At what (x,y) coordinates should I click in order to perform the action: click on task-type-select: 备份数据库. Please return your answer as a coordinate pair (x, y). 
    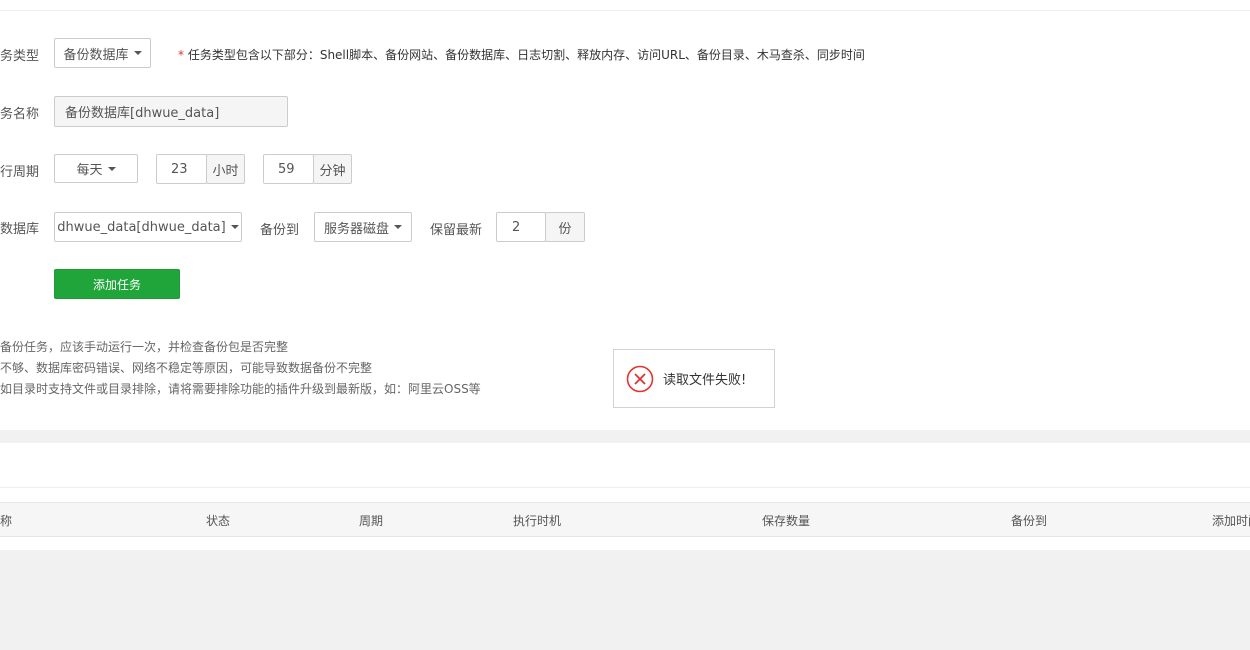
    Looking at the image, I should click on (102, 53).